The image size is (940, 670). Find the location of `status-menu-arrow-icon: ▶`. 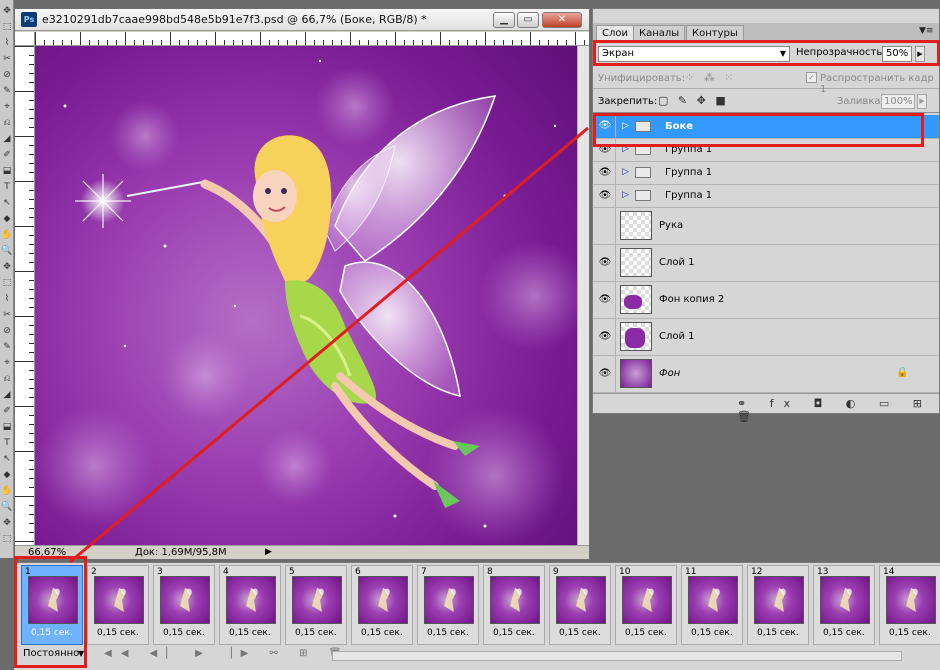

status-menu-arrow-icon: ▶ is located at coordinates (268, 552).